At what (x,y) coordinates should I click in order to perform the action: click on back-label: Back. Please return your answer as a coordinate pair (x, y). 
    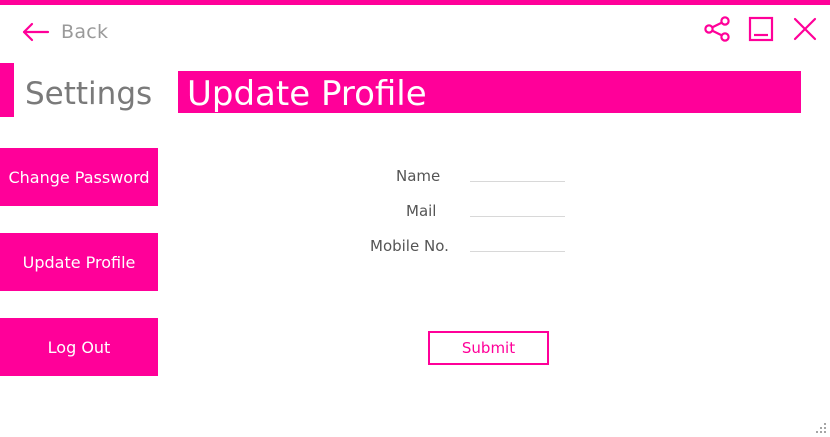
    Looking at the image, I should click on (85, 32).